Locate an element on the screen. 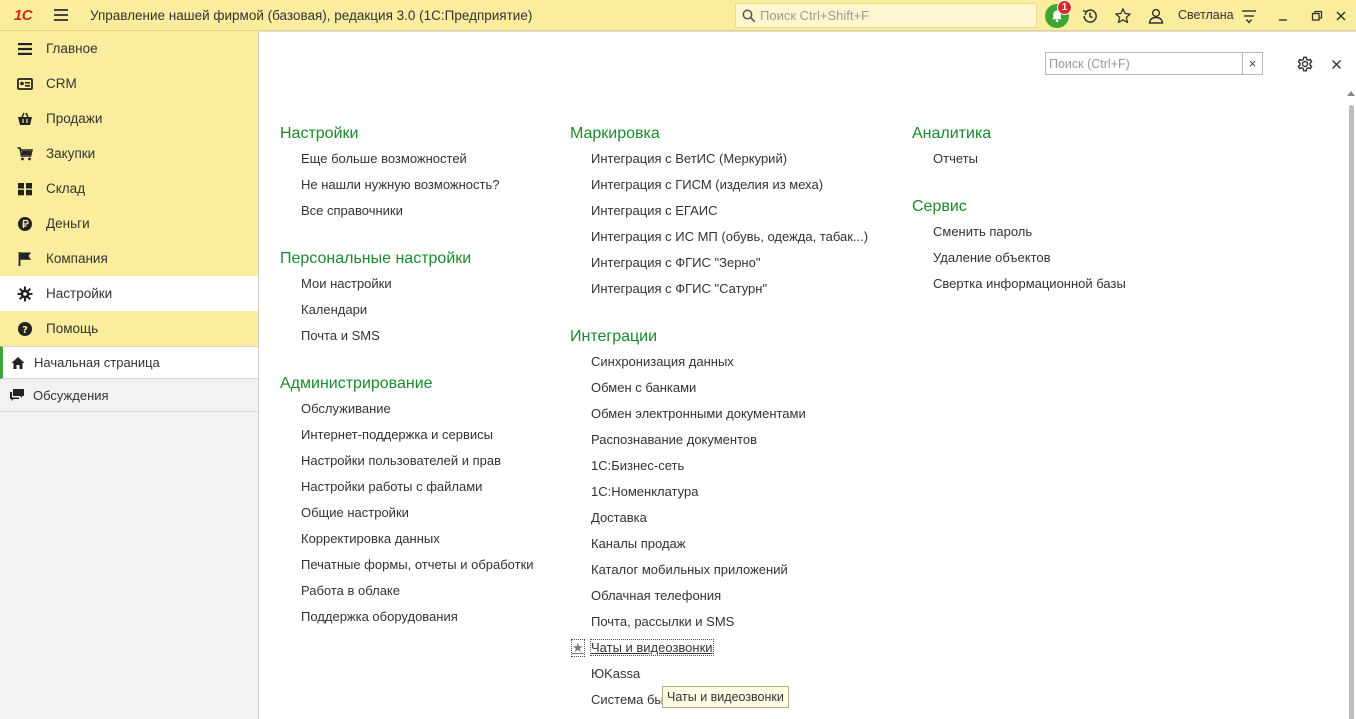 This screenshot has width=1356, height=719. main-menu-icon is located at coordinates (61, 15).